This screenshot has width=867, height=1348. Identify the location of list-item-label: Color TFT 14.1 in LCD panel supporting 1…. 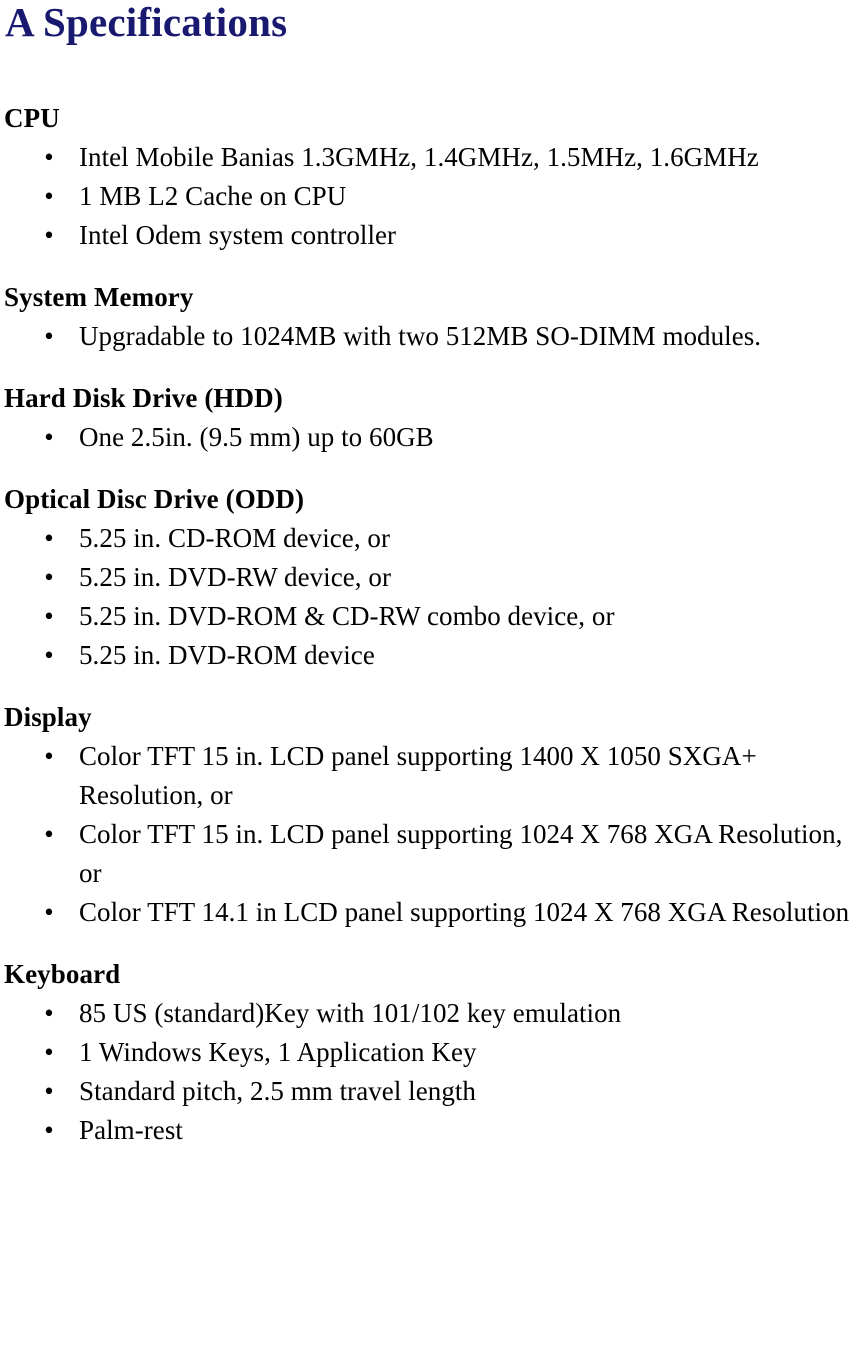
(464, 912).